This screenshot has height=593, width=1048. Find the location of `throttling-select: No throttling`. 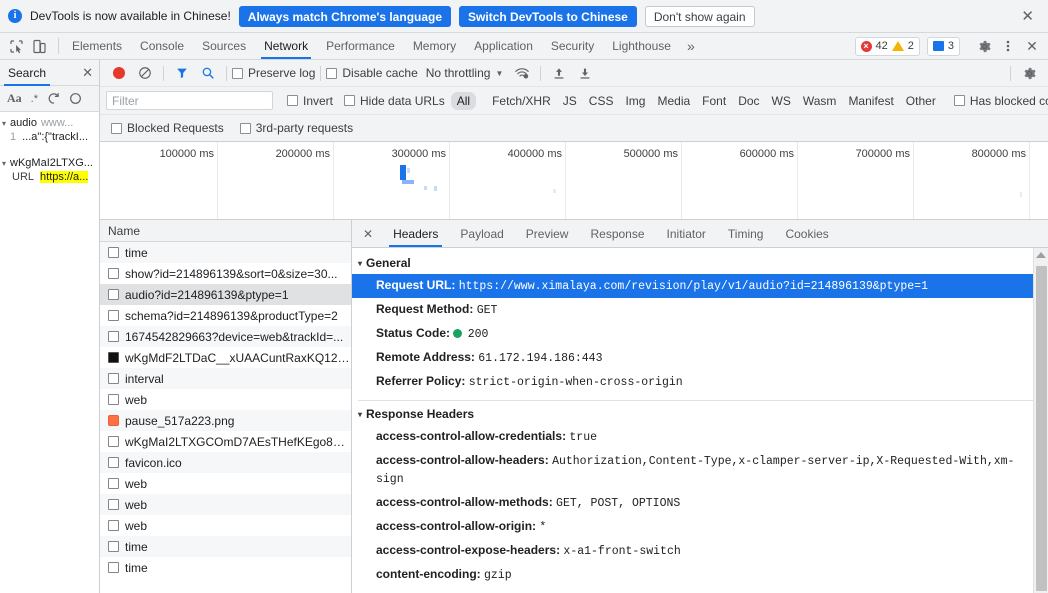

throttling-select: No throttling is located at coordinates (454, 73).